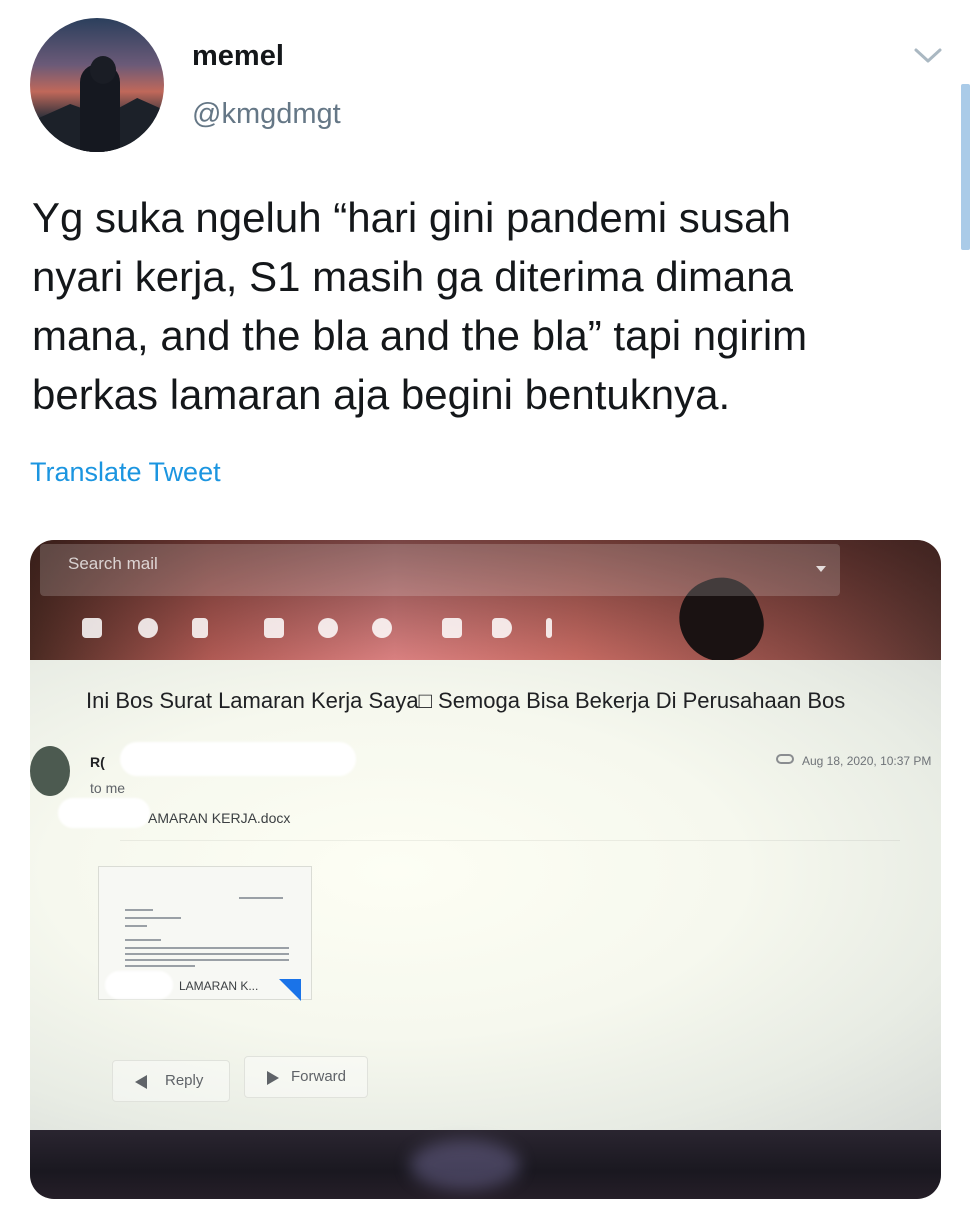 The width and height of the screenshot is (970, 1224). What do you see at coordinates (92, 628) in the screenshot?
I see `archive-icon` at bounding box center [92, 628].